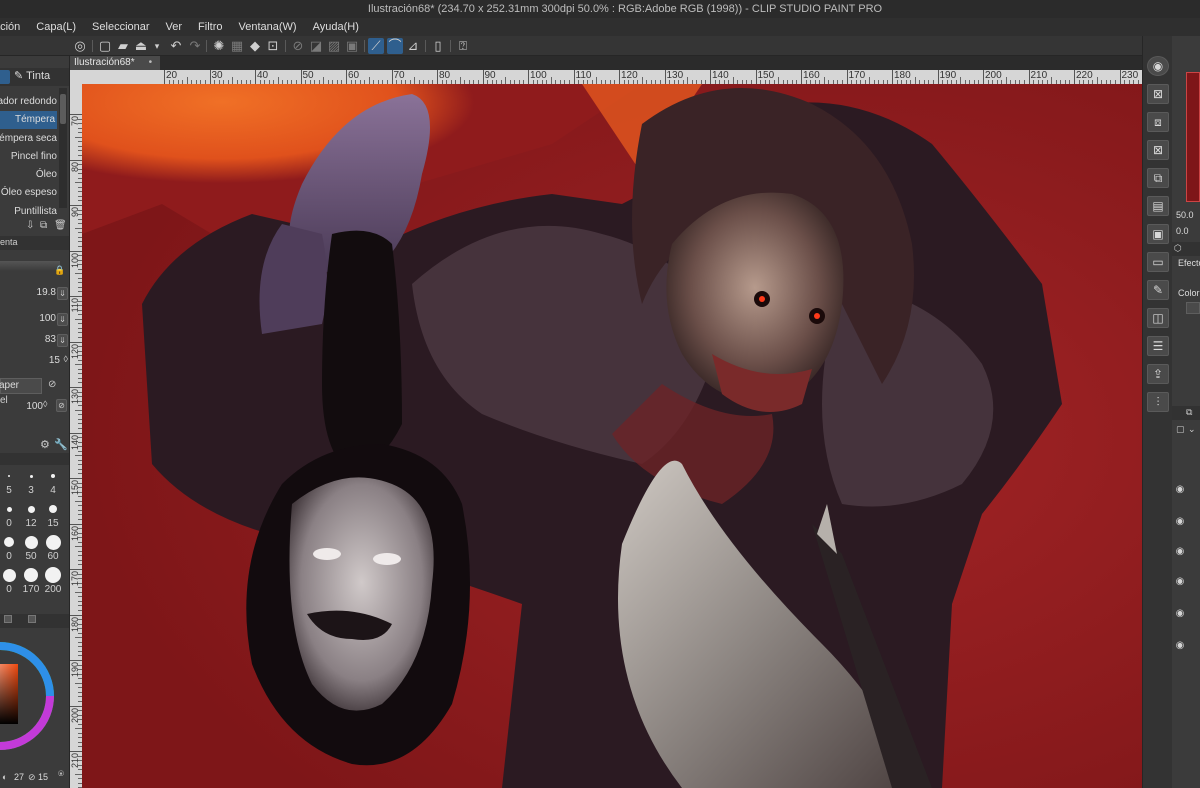 The width and height of the screenshot is (1200, 788). Describe the element at coordinates (1158, 346) in the screenshot. I see `material-list-icon: ☰` at that location.